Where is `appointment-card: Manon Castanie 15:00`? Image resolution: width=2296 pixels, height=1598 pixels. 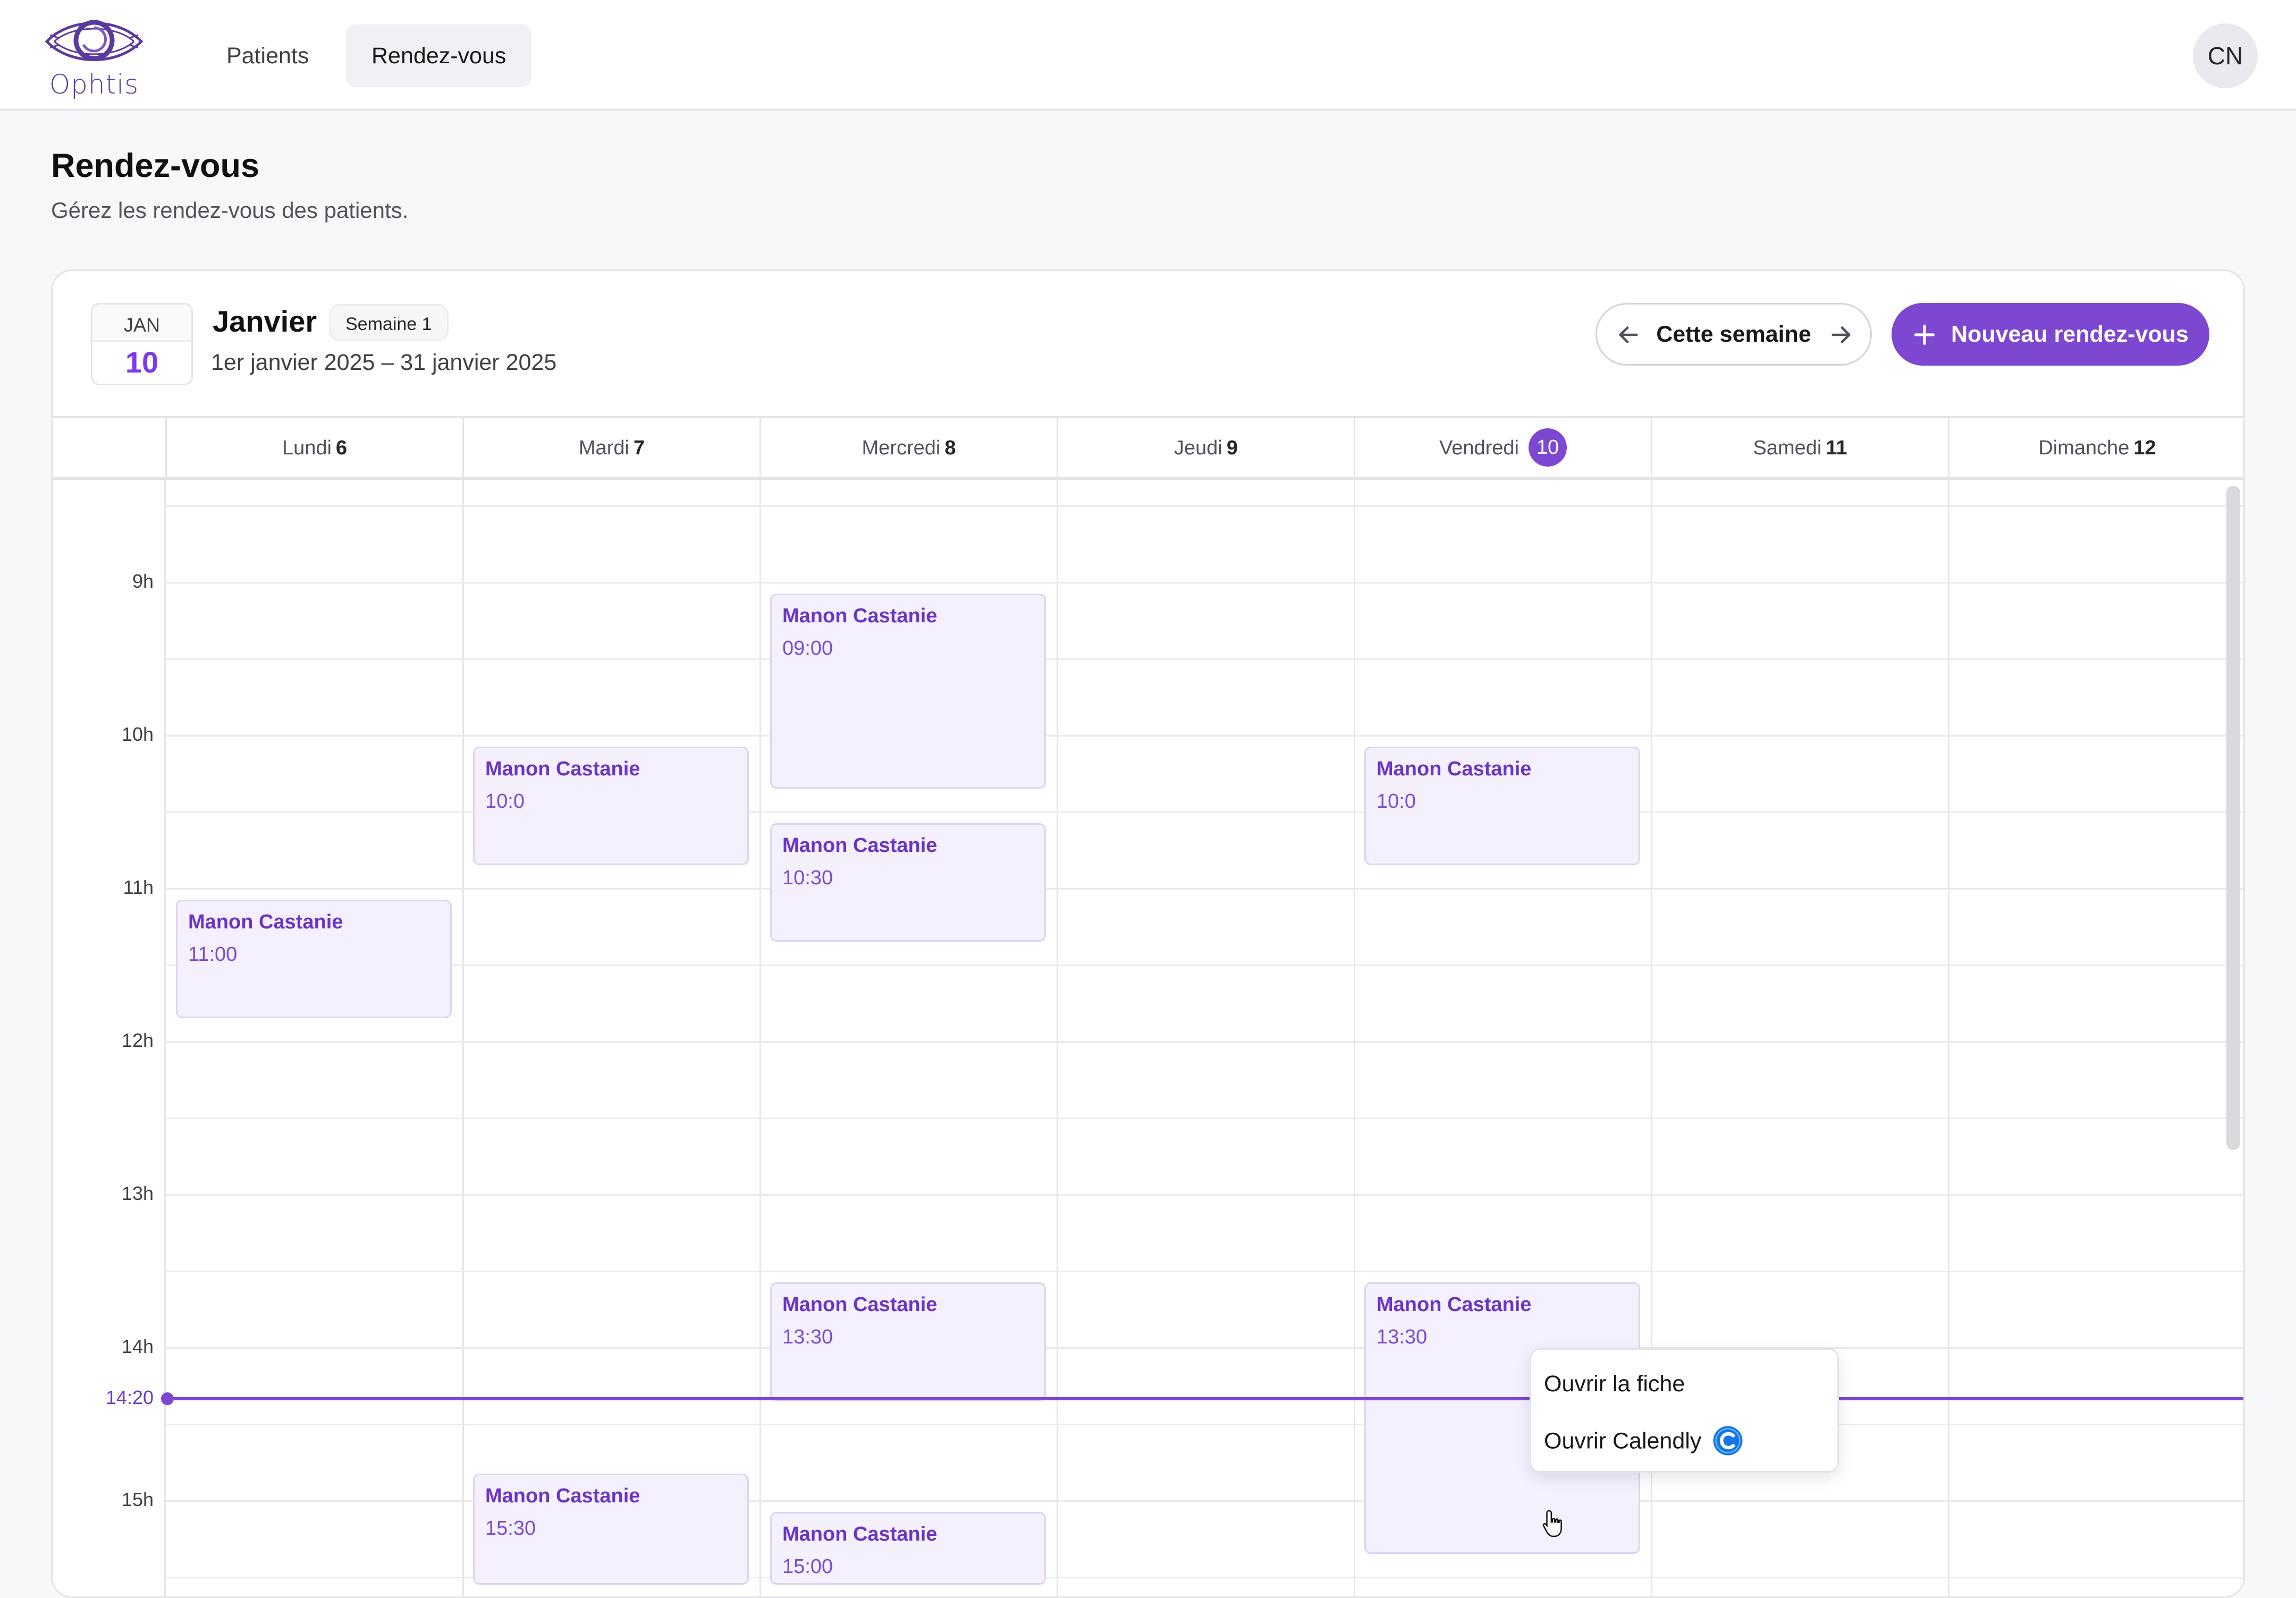 appointment-card: Manon Castanie 15:00 is located at coordinates (908, 1548).